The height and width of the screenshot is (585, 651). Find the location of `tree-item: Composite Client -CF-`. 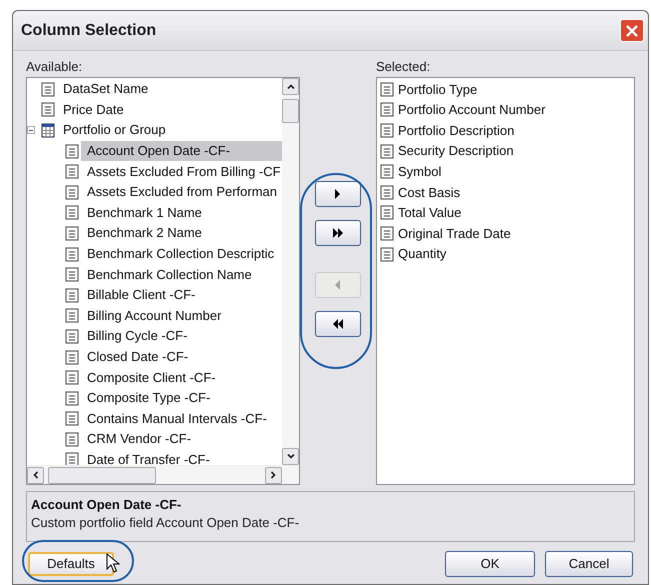

tree-item: Composite Client -CF- is located at coordinates (181, 378).